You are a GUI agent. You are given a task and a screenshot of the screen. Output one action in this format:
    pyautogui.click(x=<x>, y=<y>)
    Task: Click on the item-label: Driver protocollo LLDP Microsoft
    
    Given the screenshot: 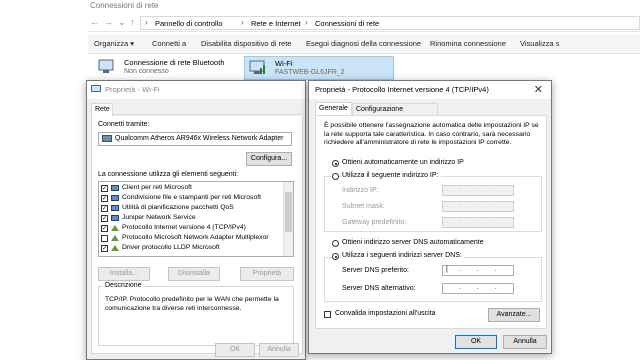 What is the action you would take?
    pyautogui.click(x=171, y=247)
    